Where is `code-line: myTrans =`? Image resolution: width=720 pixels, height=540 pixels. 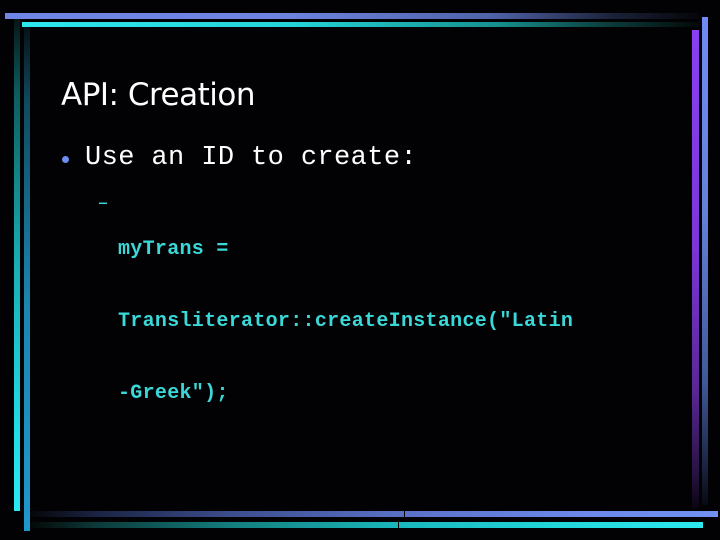 code-line: myTrans = is located at coordinates (173, 249).